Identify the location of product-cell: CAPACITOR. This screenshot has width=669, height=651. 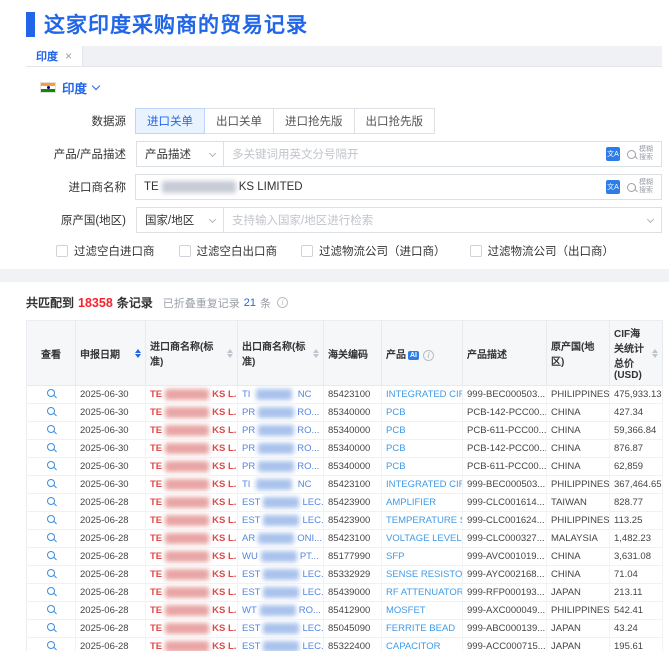
(422, 644).